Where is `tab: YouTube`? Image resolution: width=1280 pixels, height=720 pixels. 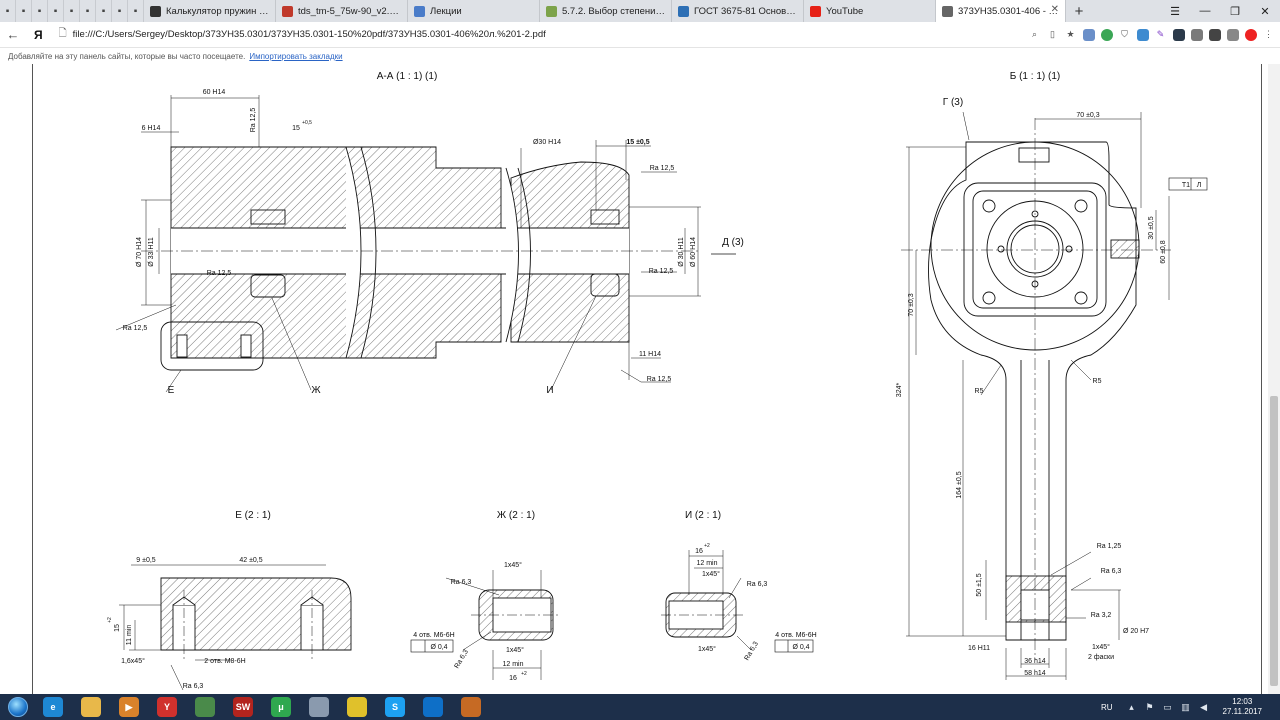 tab: YouTube is located at coordinates (870, 11).